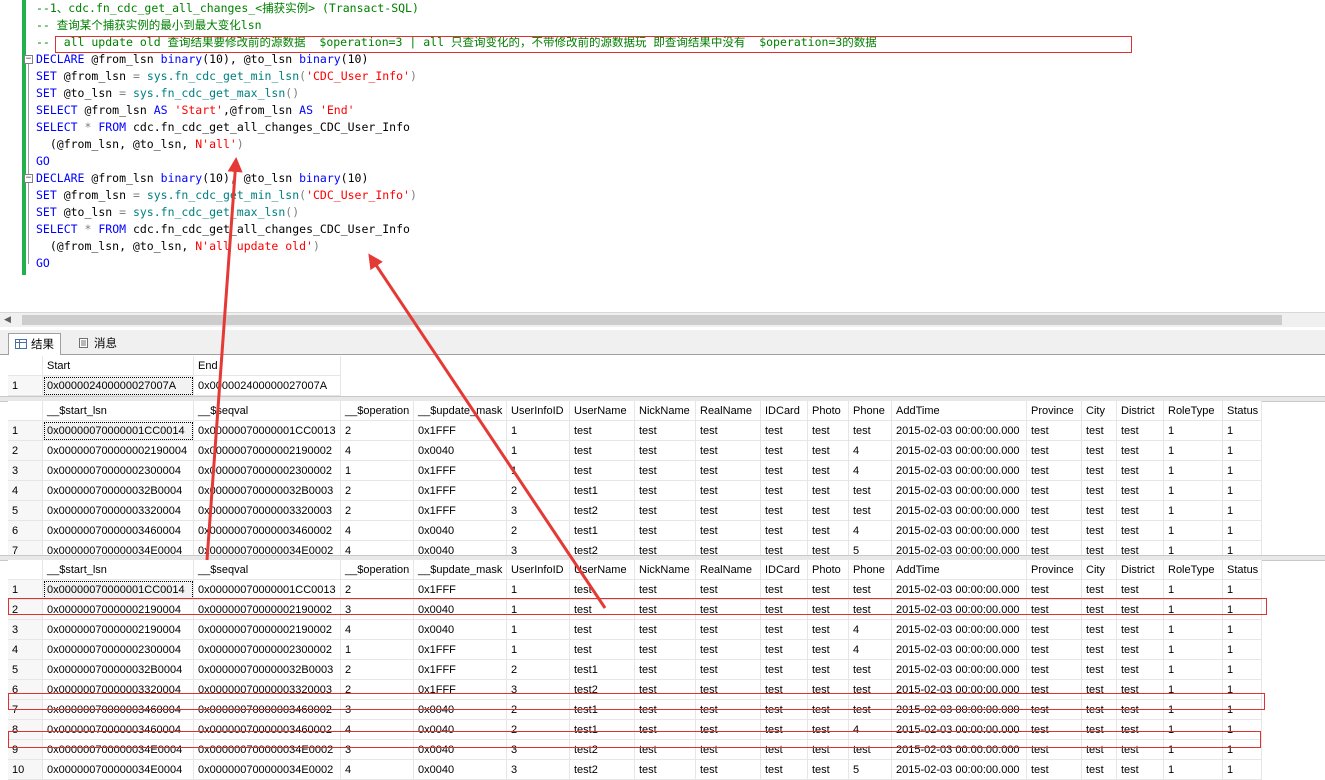 This screenshot has width=1325, height=780. What do you see at coordinates (118, 629) in the screenshot?
I see `table-cell: 0x00000070000002190004` at bounding box center [118, 629].